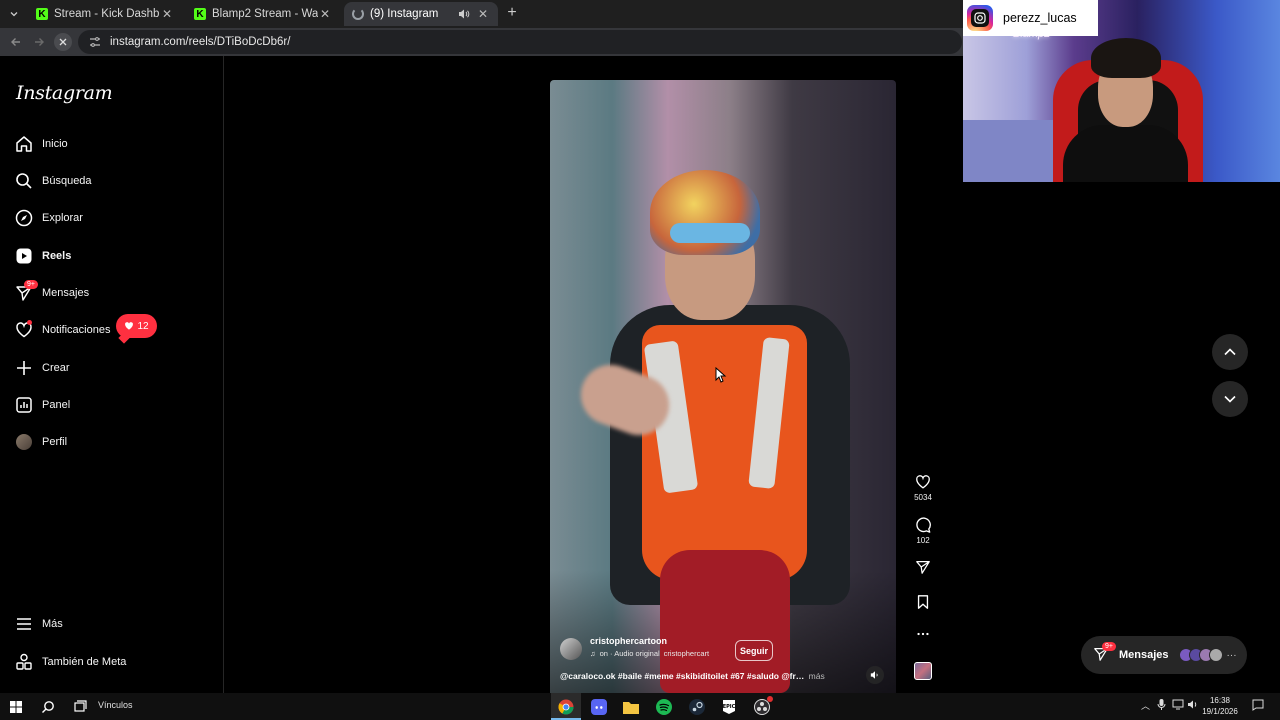 Image resolution: width=1280 pixels, height=720 pixels. Describe the element at coordinates (24, 624) in the screenshot. I see `menu-icon` at that location.